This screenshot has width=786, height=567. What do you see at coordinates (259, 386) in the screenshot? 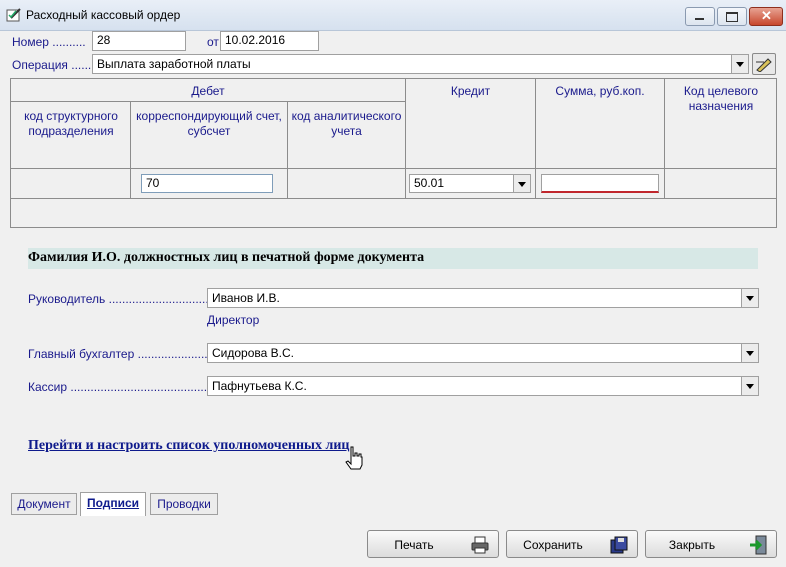
I see `cashier-value: Пафнутьева К.С.` at bounding box center [259, 386].